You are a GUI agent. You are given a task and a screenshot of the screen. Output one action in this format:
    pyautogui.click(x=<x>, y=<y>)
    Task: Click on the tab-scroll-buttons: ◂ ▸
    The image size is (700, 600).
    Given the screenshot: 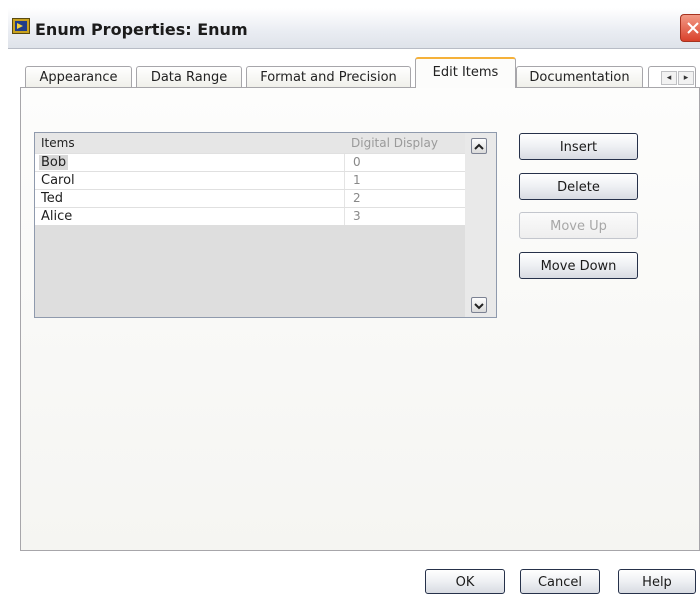 What is the action you would take?
    pyautogui.click(x=672, y=76)
    